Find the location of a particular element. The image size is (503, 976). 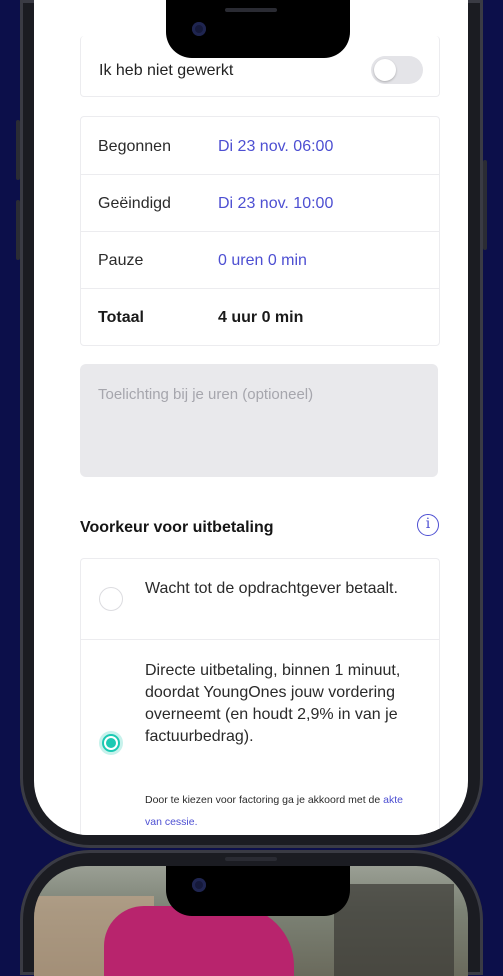

break-value: 0 uren 0 min is located at coordinates (262, 261).